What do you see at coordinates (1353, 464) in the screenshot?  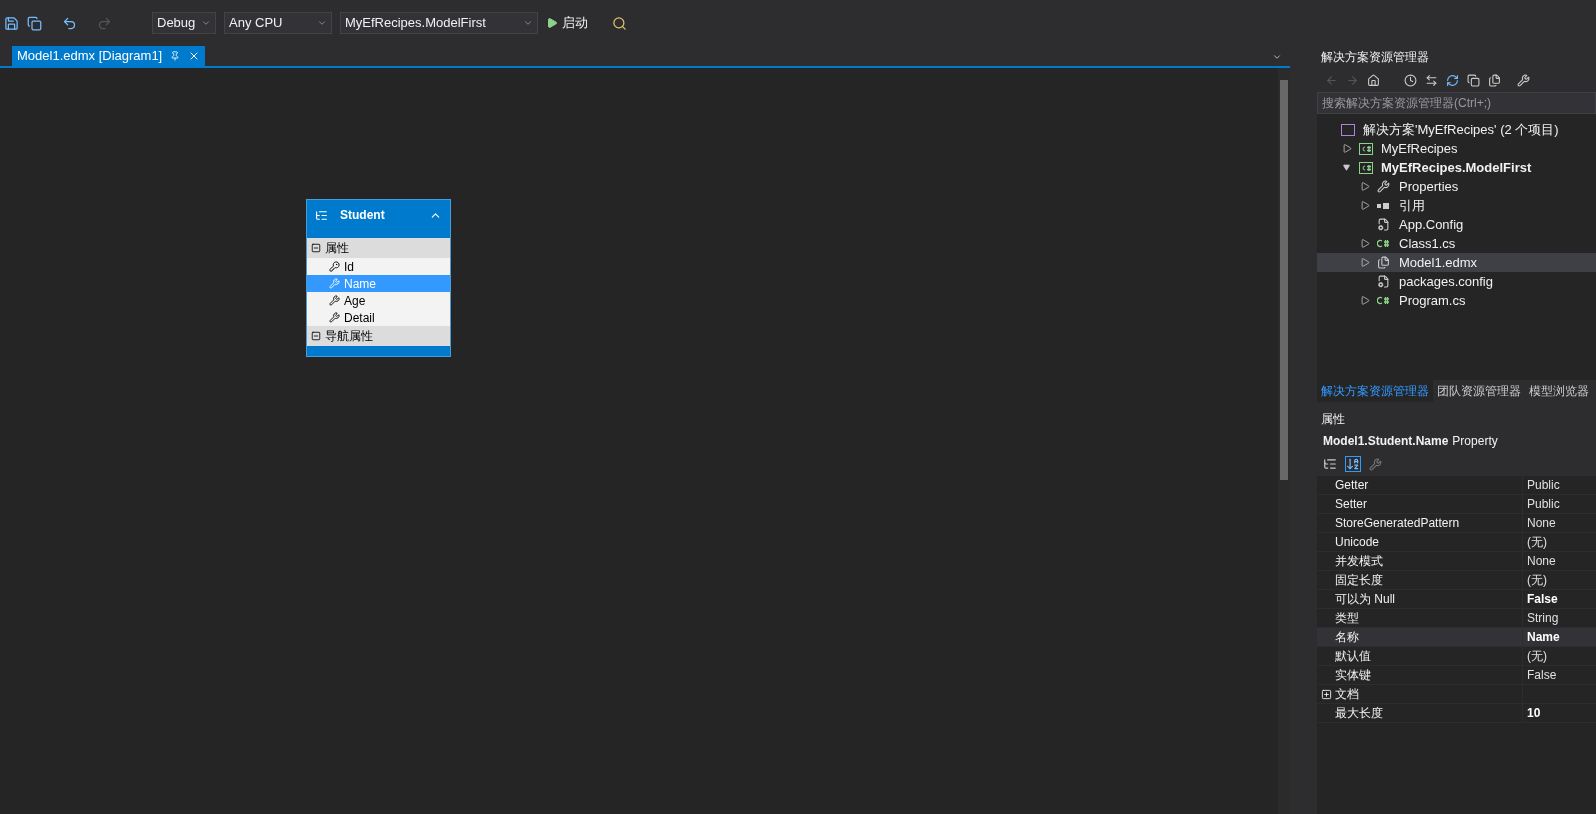 I see `alphabetical-icon` at bounding box center [1353, 464].